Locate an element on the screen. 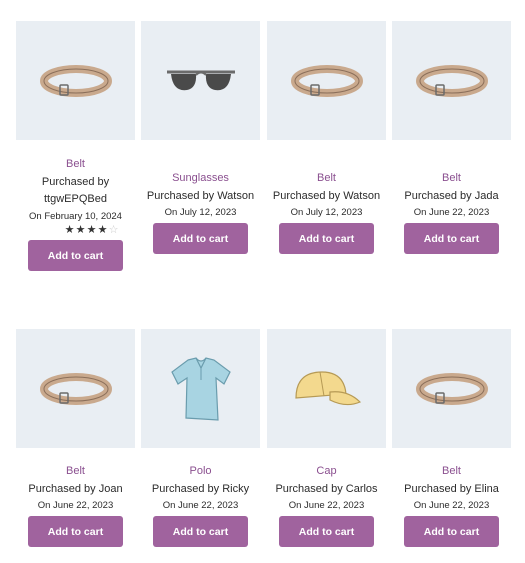  polo-shirt-icon is located at coordinates (200, 388).